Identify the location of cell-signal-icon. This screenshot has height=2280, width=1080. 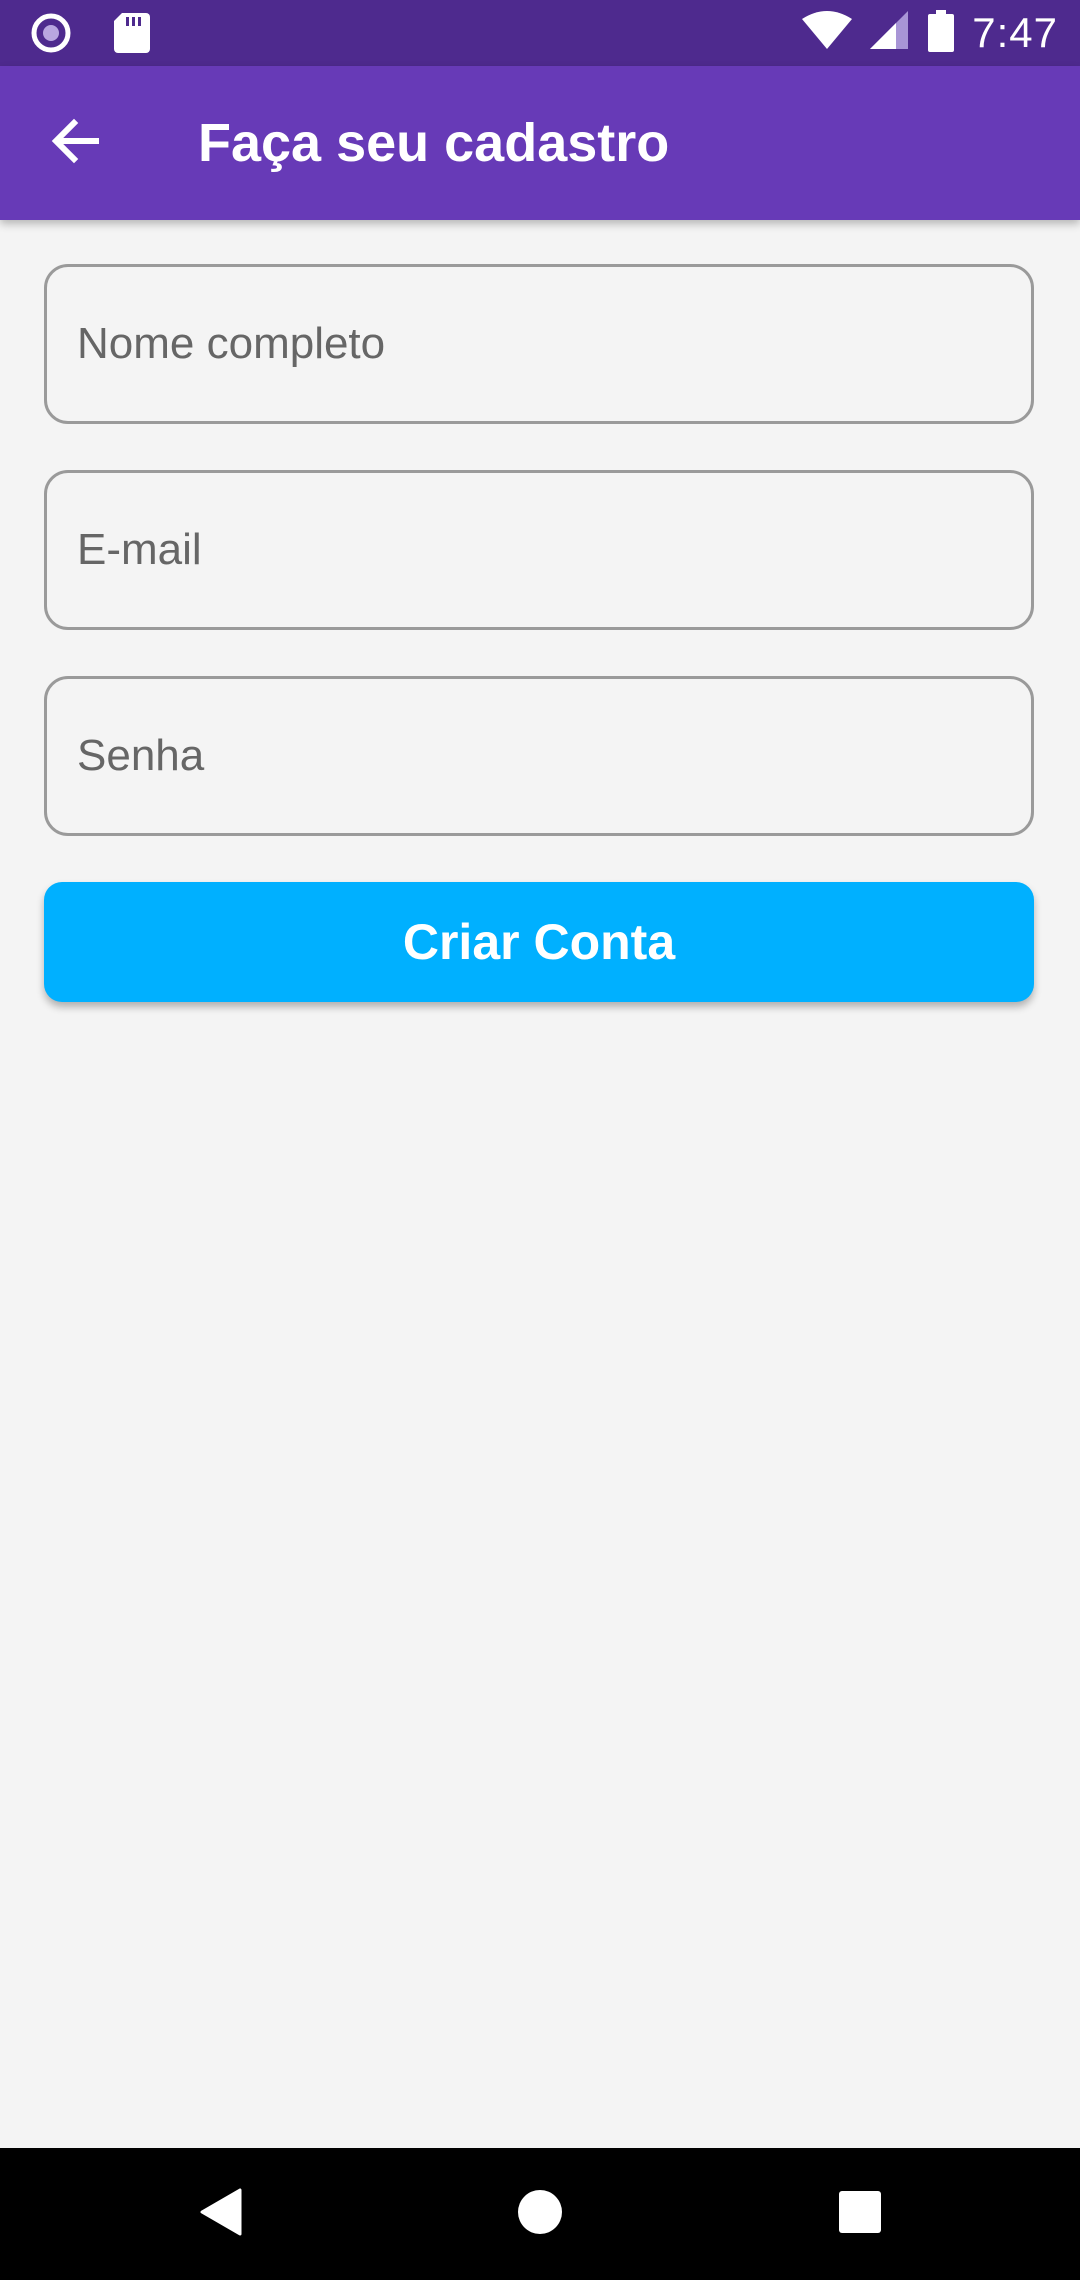
(890, 33).